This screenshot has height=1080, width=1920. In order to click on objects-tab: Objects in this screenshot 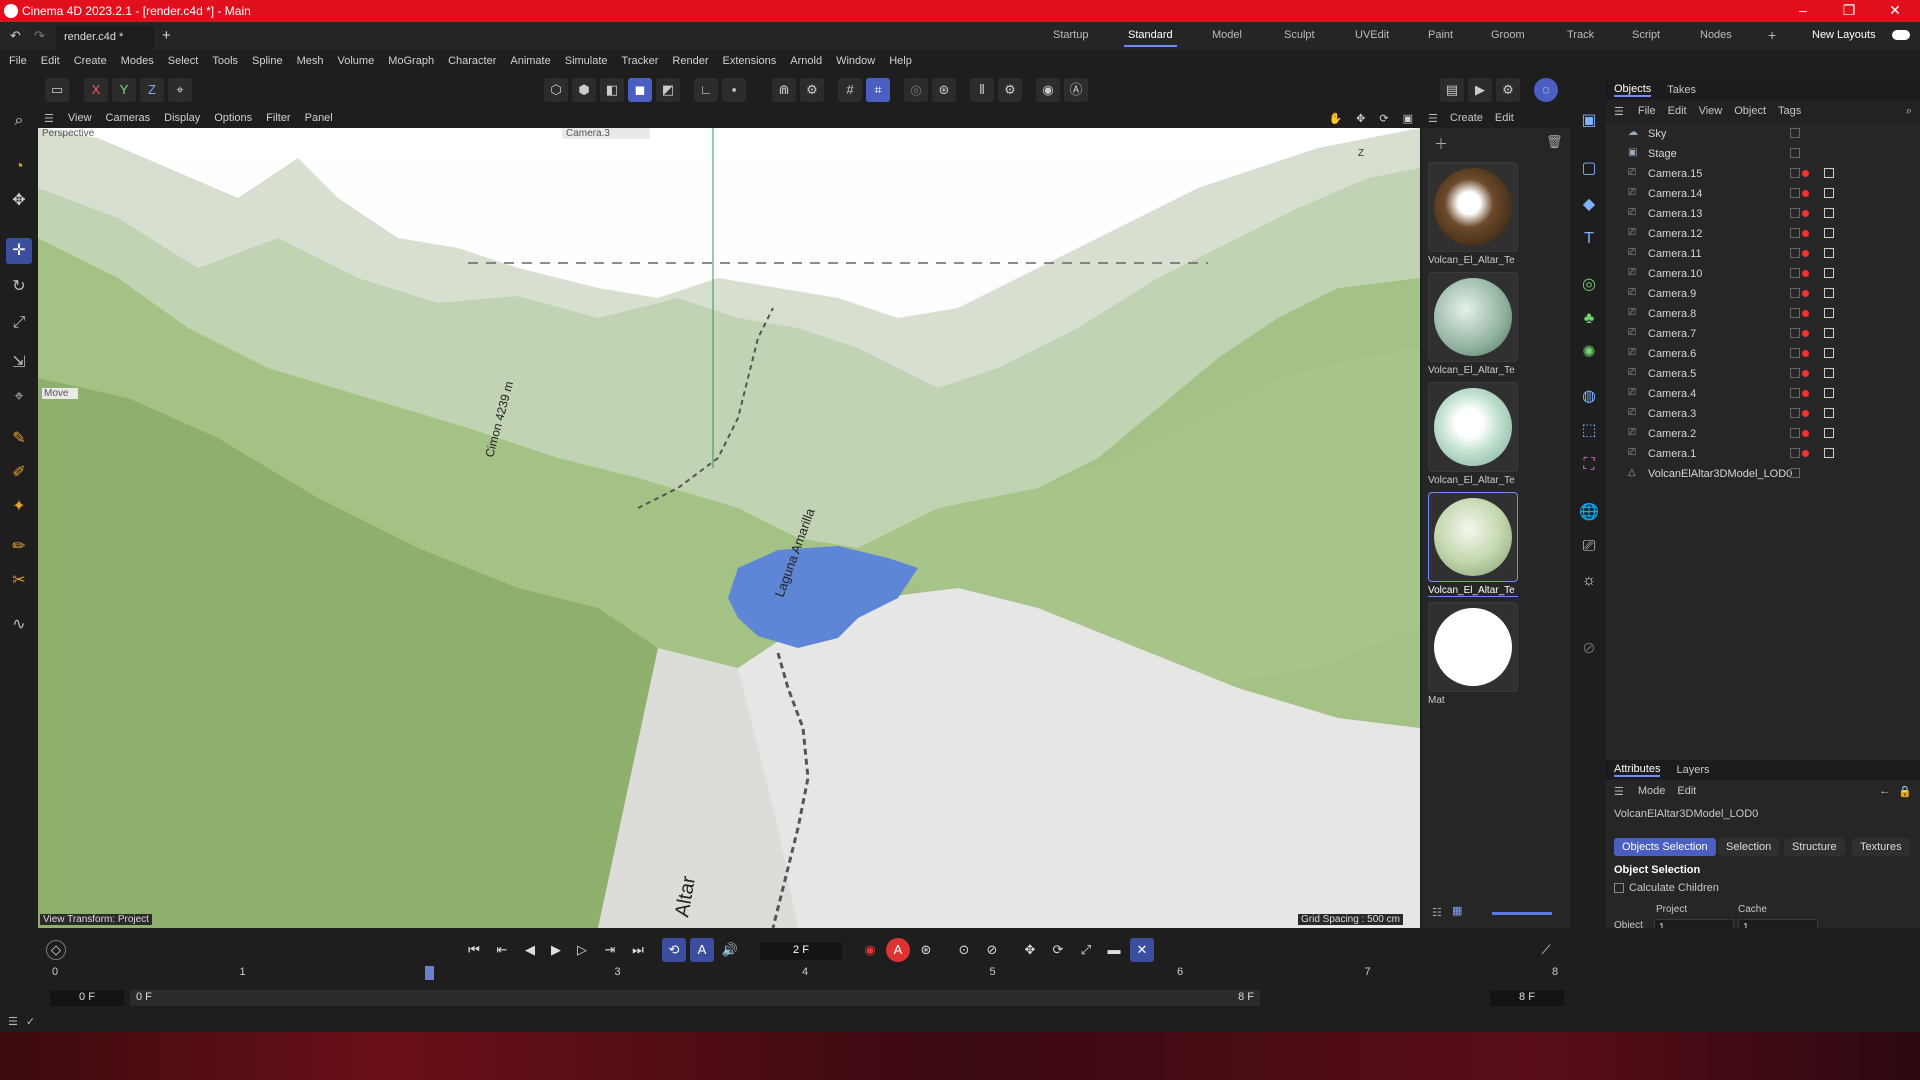, I will do `click(1633, 90)`.